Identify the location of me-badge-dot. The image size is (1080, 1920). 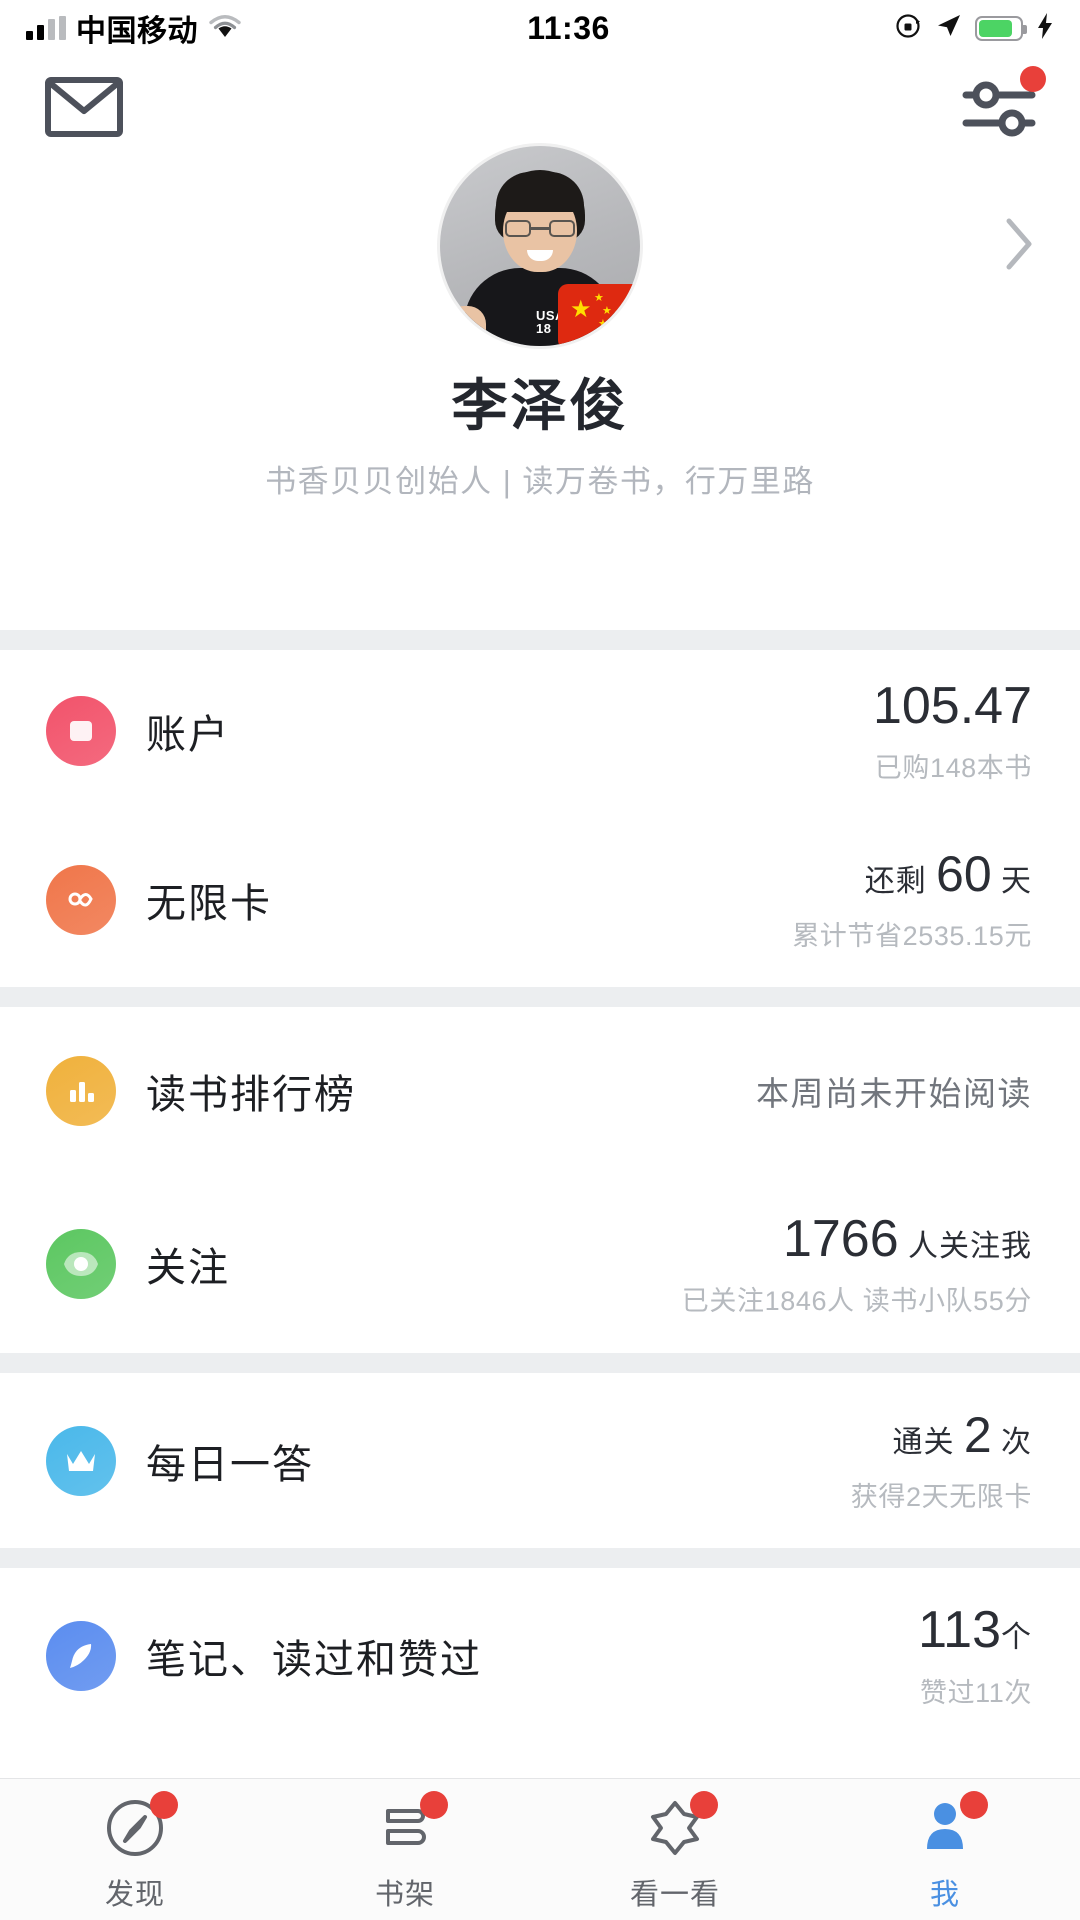
(974, 1805).